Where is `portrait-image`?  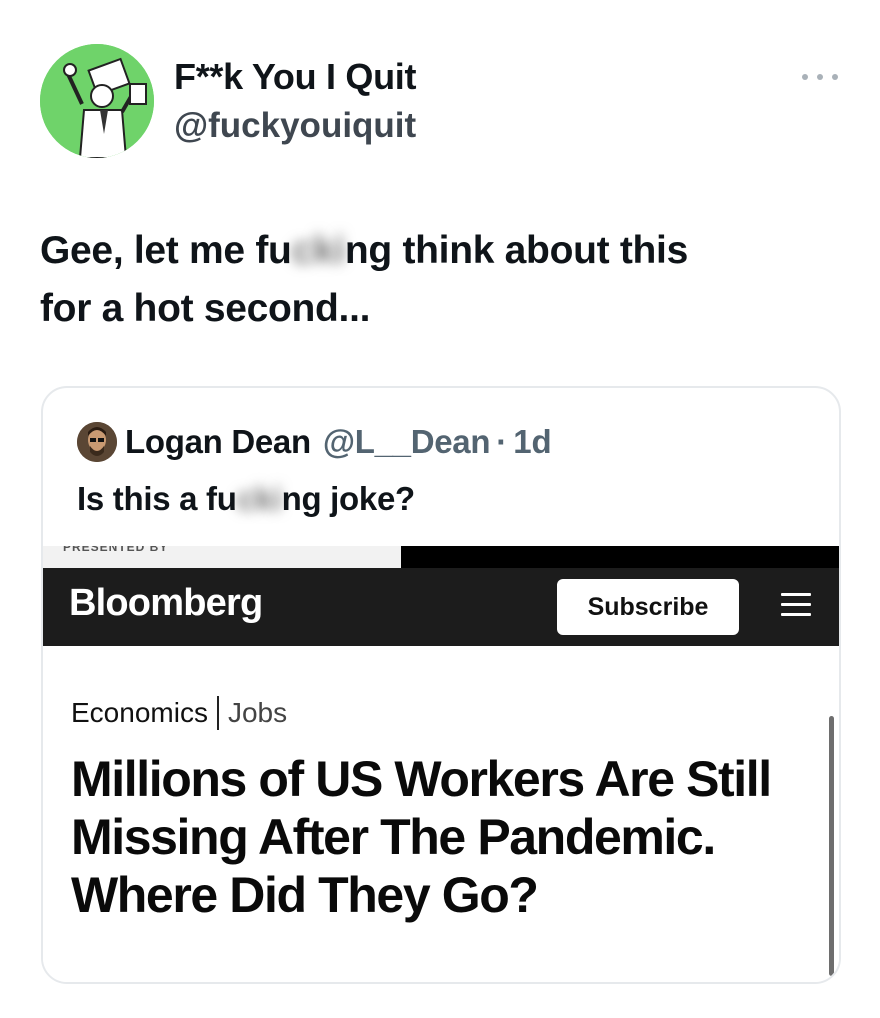 portrait-image is located at coordinates (97, 442).